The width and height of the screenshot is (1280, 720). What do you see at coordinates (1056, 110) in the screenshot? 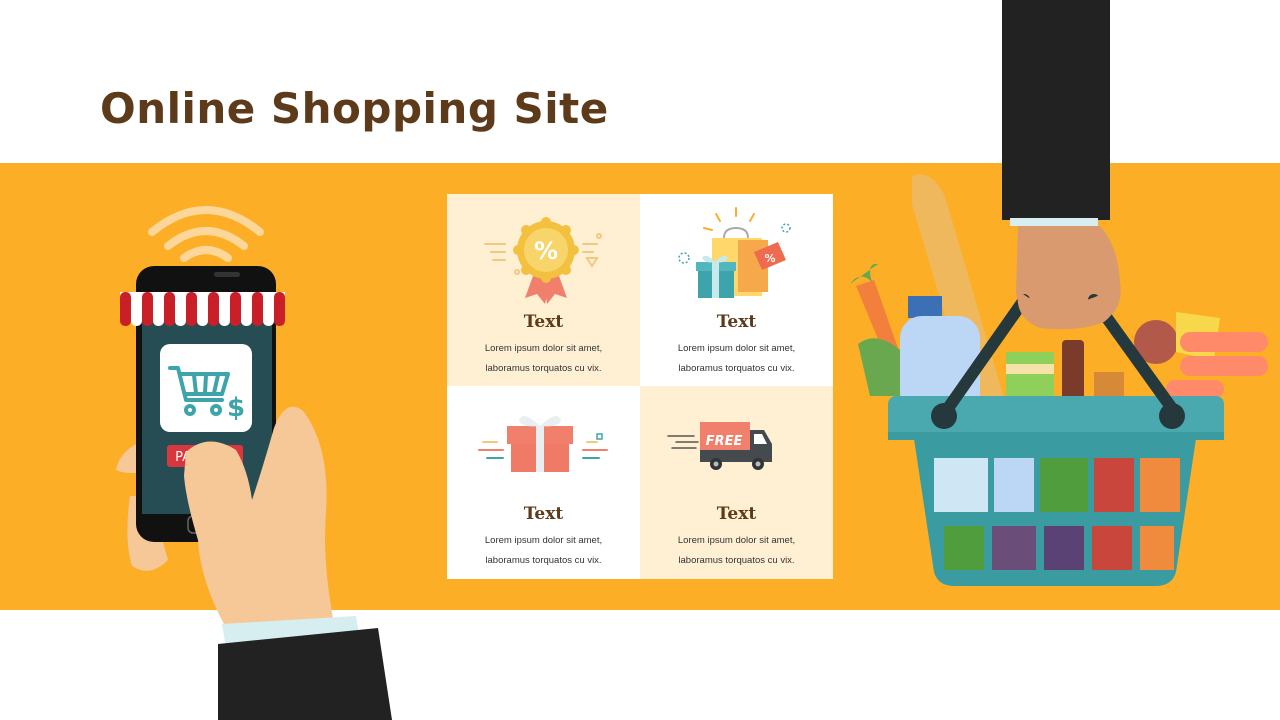
I see `suit-sleeve-top` at bounding box center [1056, 110].